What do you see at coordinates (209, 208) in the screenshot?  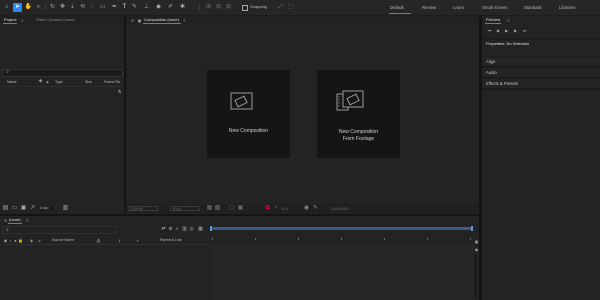 I see `region-of-interest-icon: ▦` at bounding box center [209, 208].